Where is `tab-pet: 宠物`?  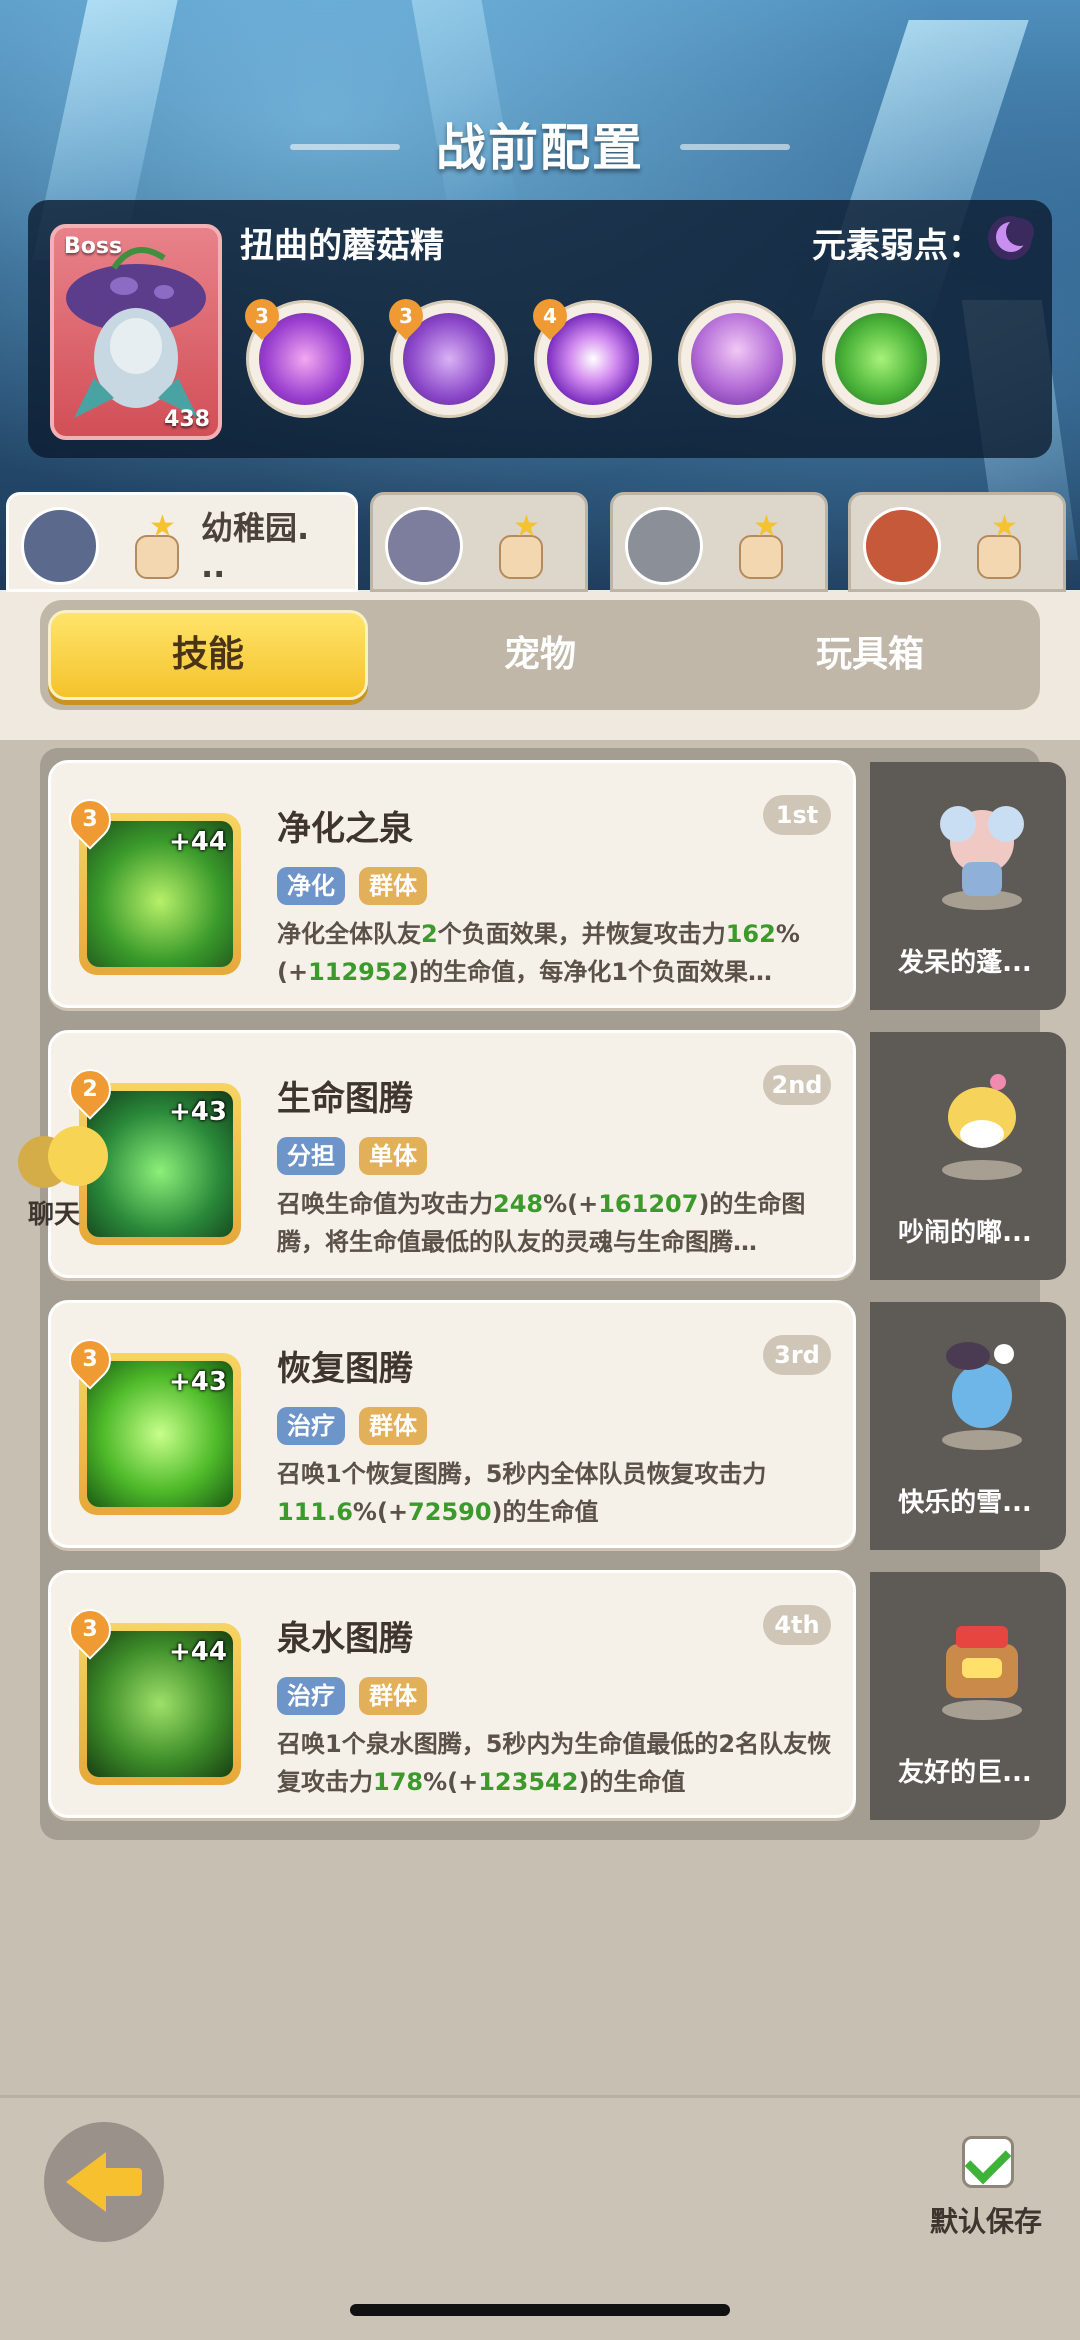 tab-pet: 宠物 is located at coordinates (540, 655).